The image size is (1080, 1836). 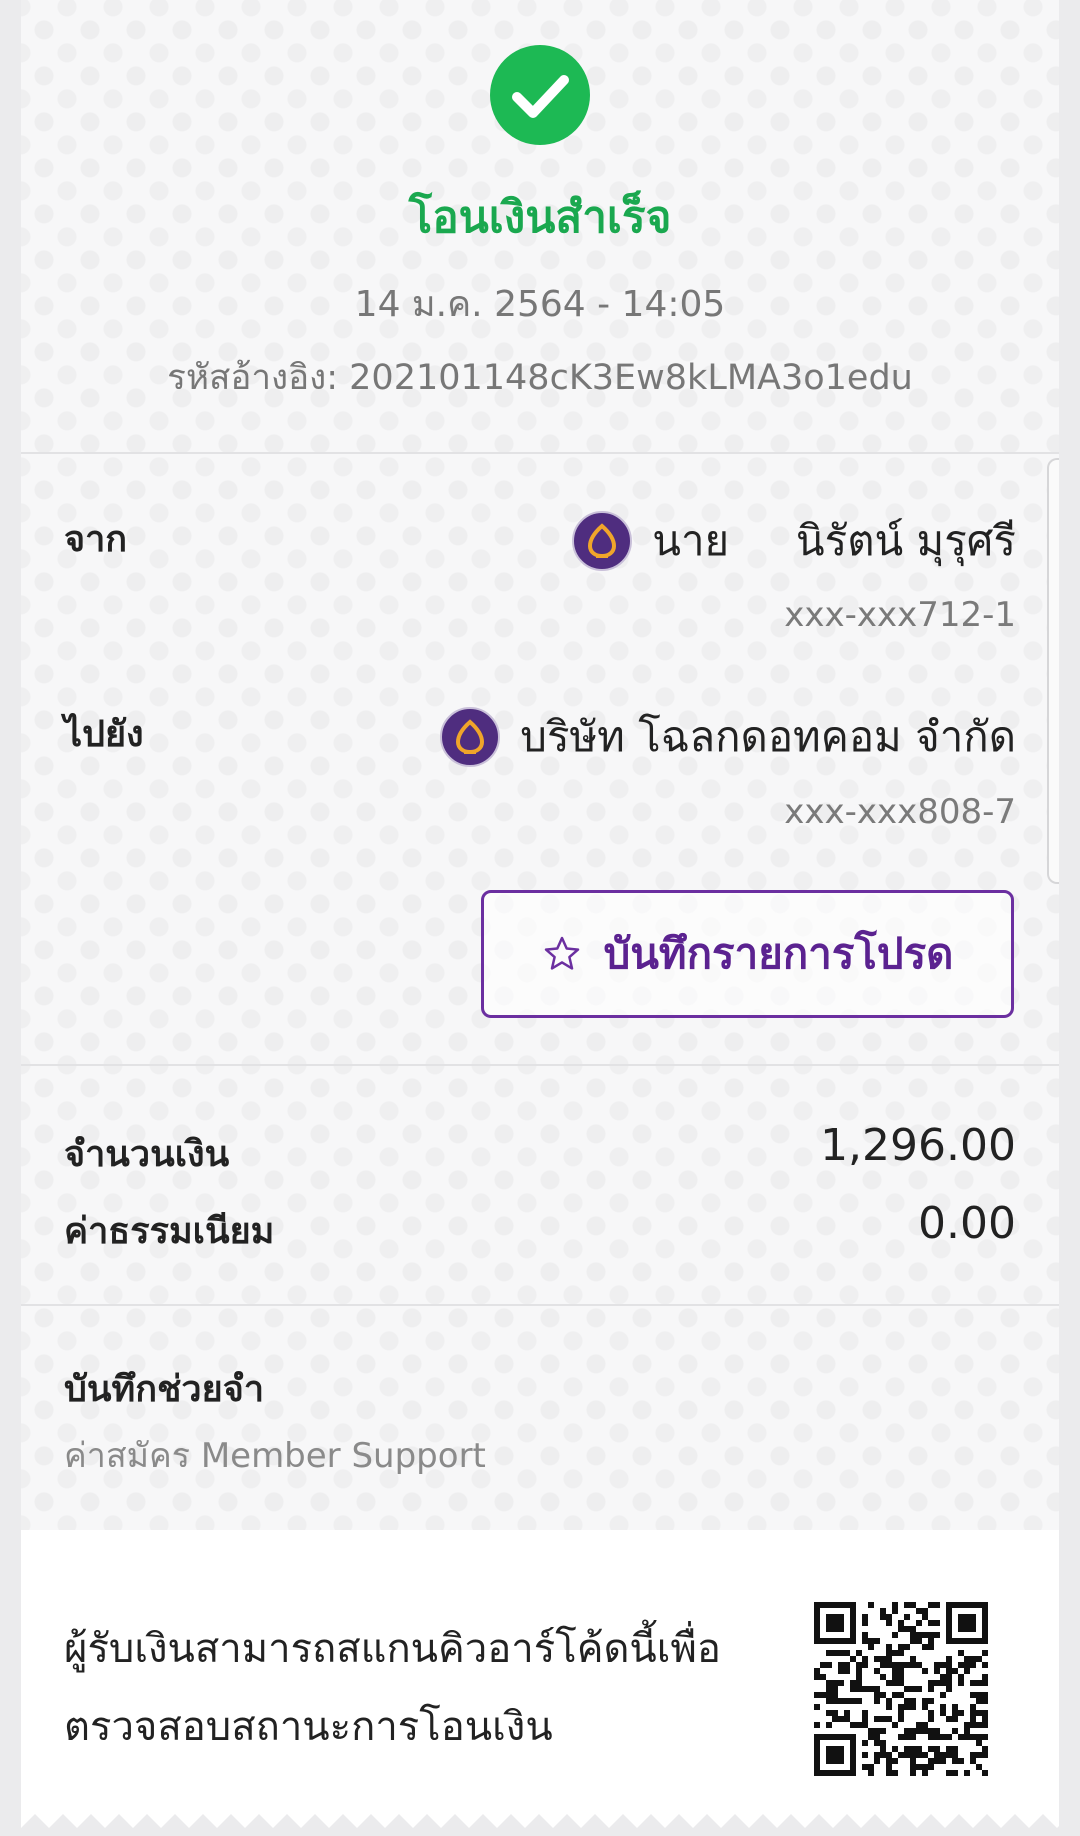 What do you see at coordinates (834, 540) in the screenshot?
I see `sender-name: นาย นิรัตน์ มุรุศรี` at bounding box center [834, 540].